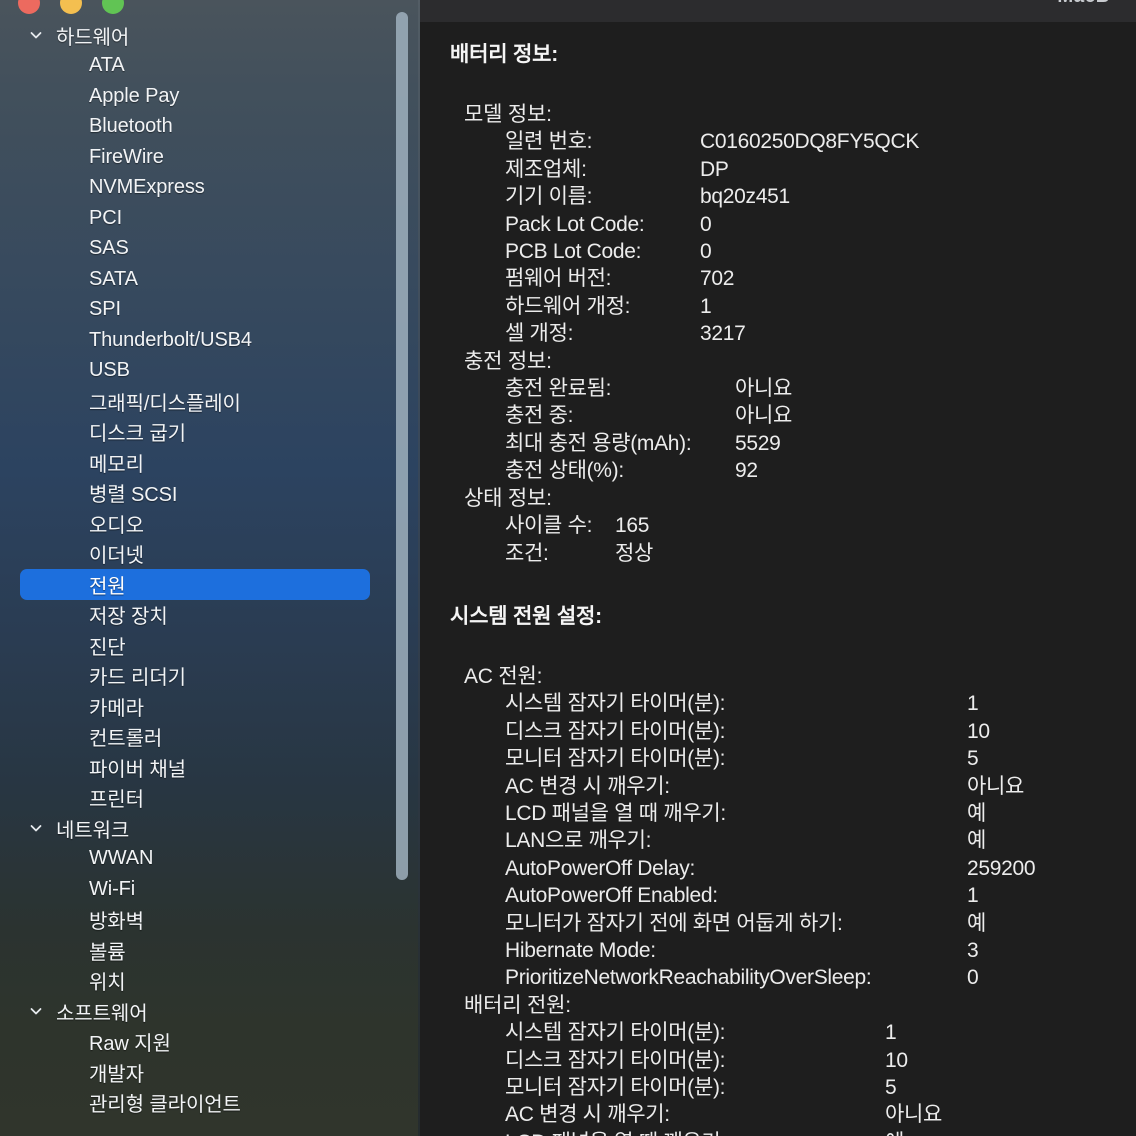 The height and width of the screenshot is (1136, 1136). I want to click on info-row: 기기 이름: bq20z451, so click(778, 196).